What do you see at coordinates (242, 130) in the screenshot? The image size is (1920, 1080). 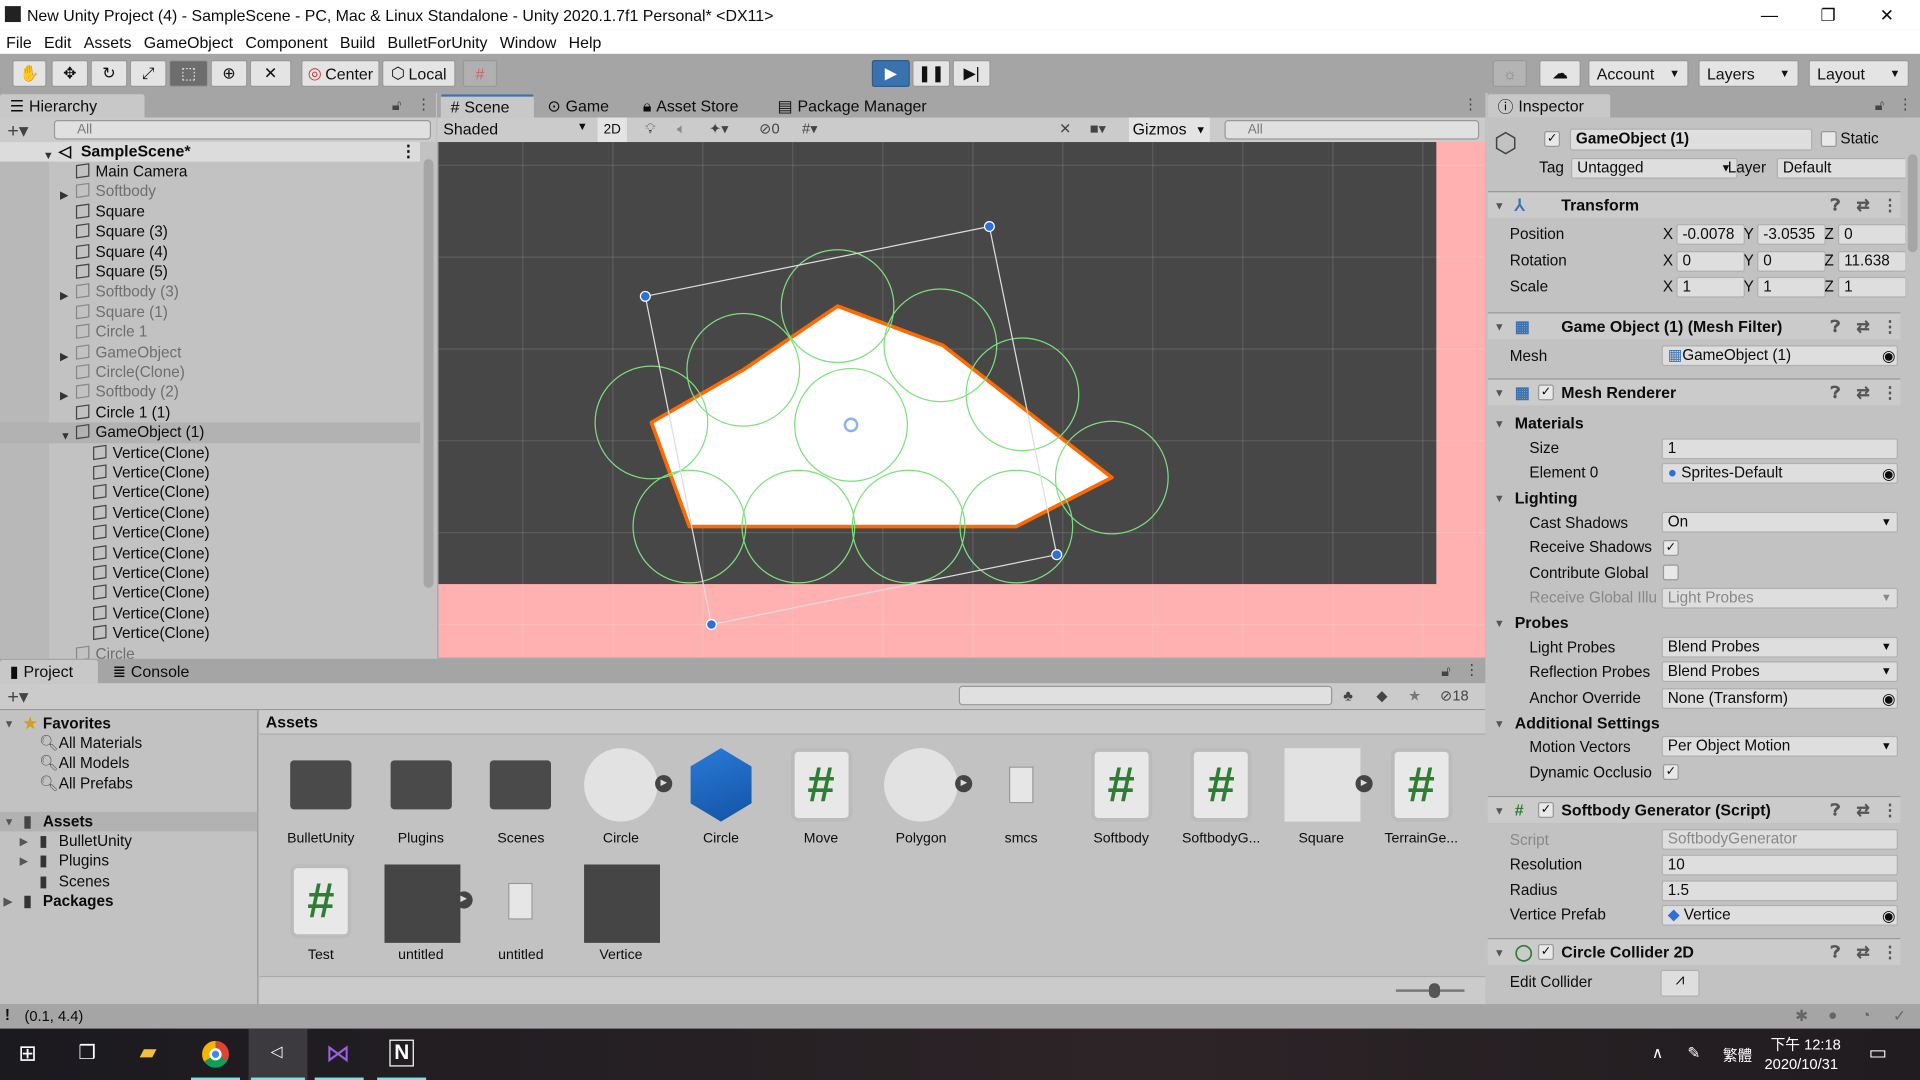 I see `hierarchy-search-input: All` at bounding box center [242, 130].